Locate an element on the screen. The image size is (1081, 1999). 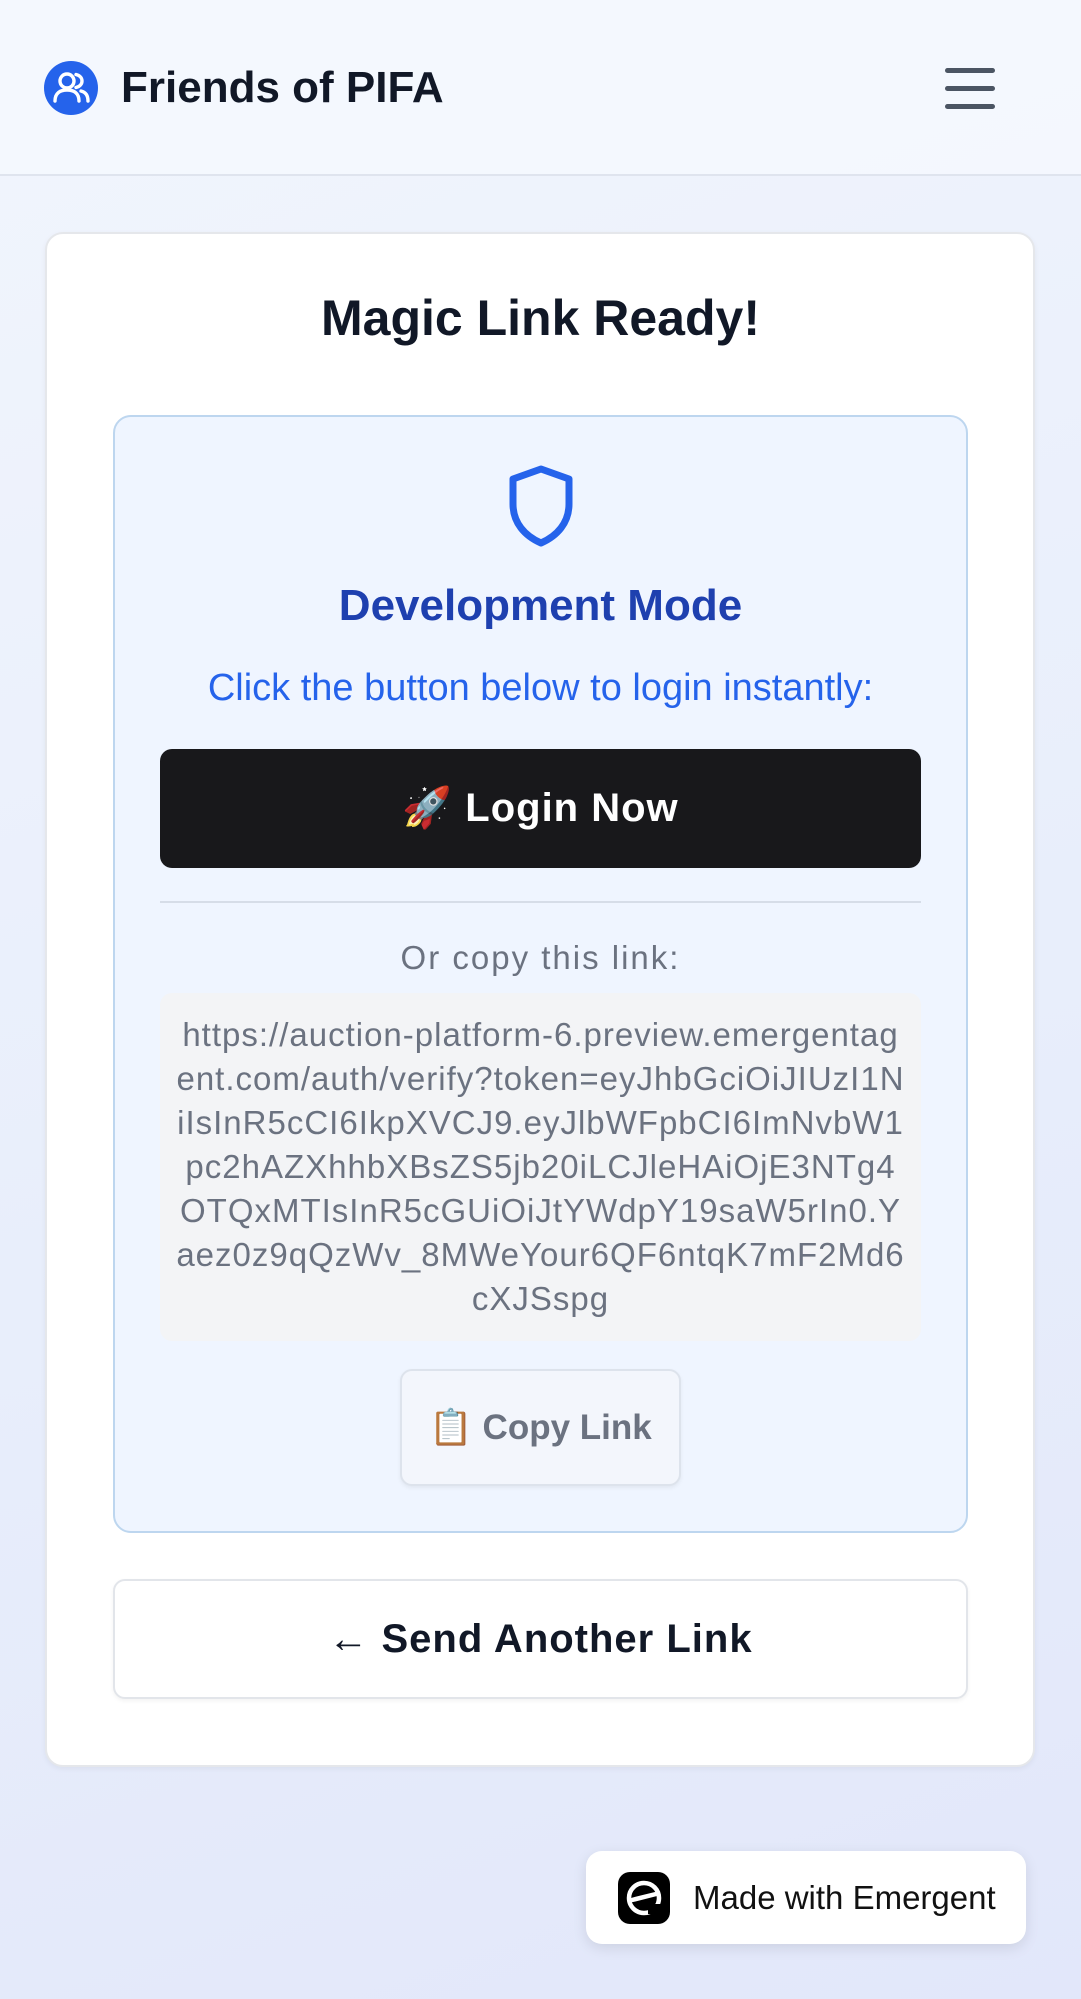
top-navbar: Friends of PIFA is located at coordinates (540, 88).